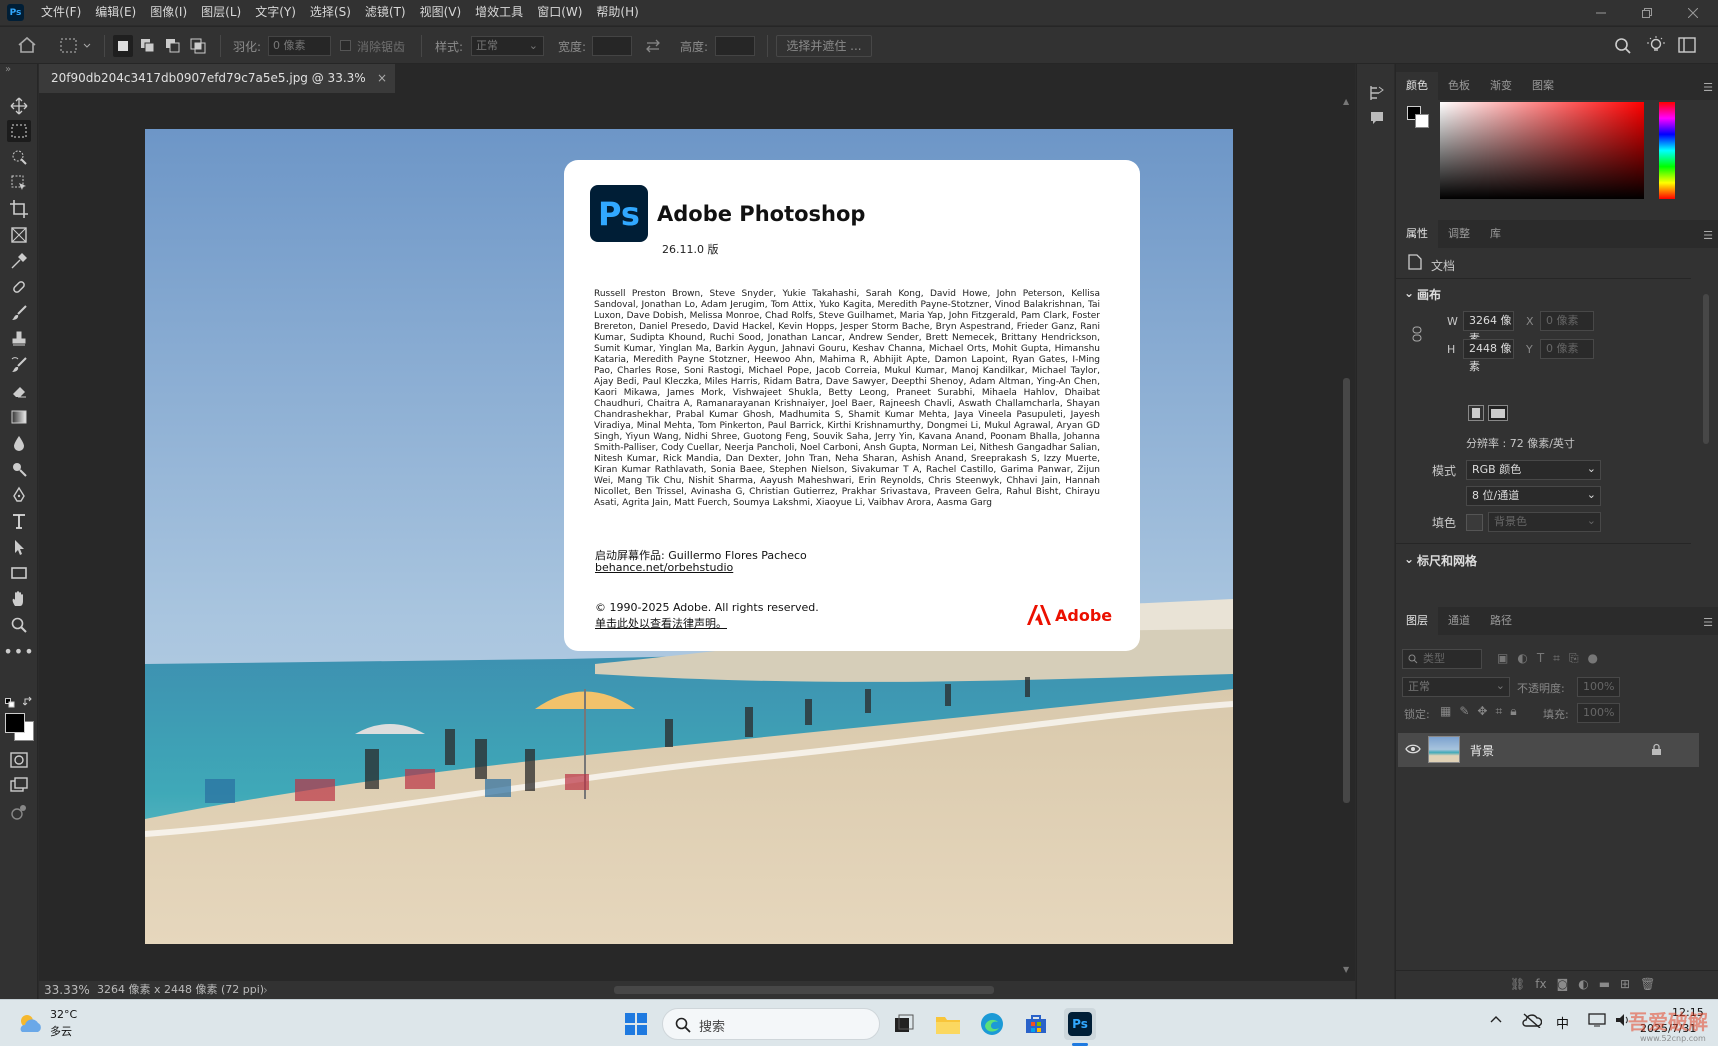  Describe the element at coordinates (30, 1023) in the screenshot. I see `weather-widget` at that location.